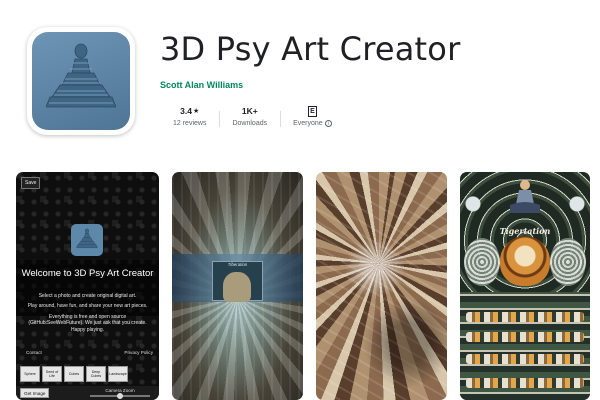 The height and width of the screenshot is (400, 600). I want to click on content-rating-stat: E Everyone i, so click(312, 116).